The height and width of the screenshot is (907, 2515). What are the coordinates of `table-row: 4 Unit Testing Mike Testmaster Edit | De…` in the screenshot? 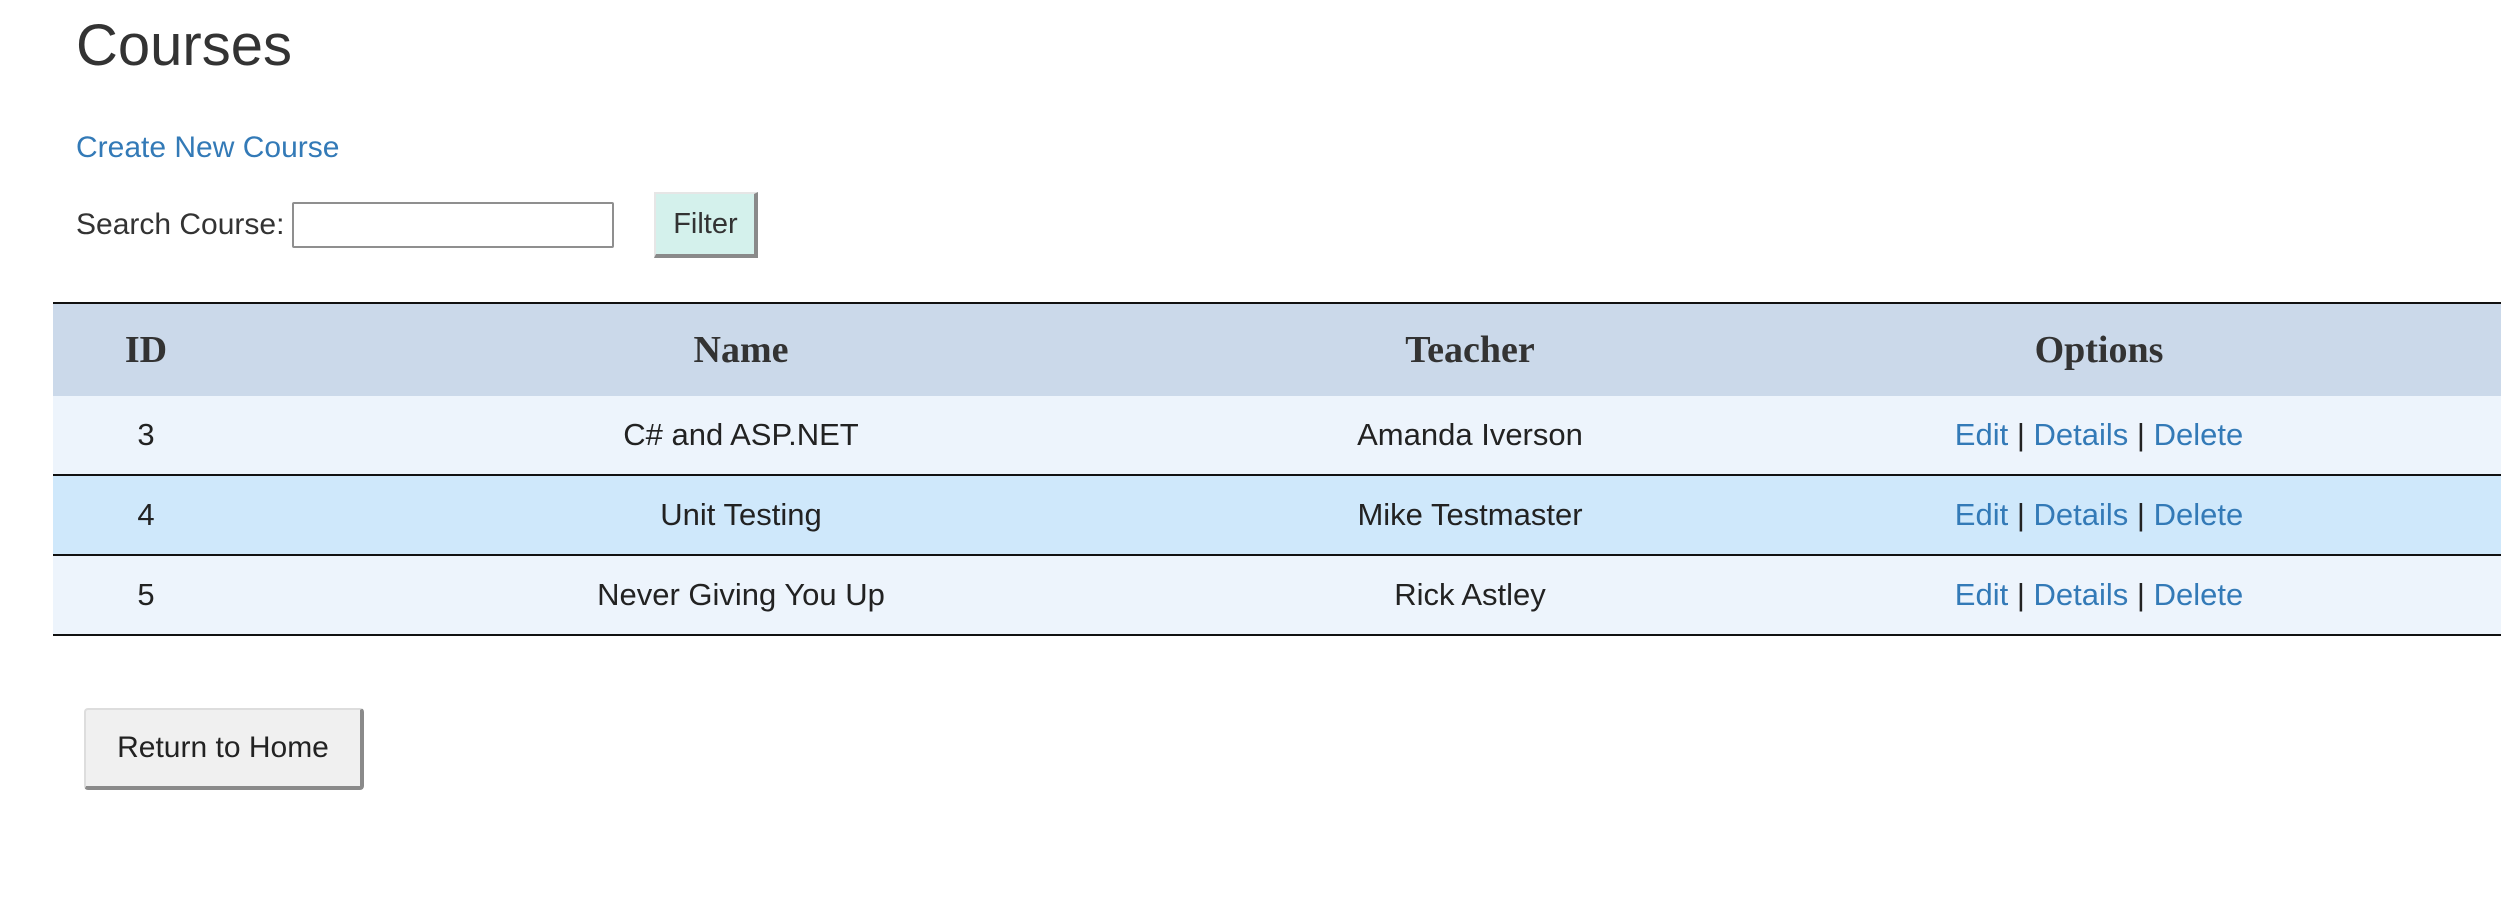 It's located at (1277, 515).